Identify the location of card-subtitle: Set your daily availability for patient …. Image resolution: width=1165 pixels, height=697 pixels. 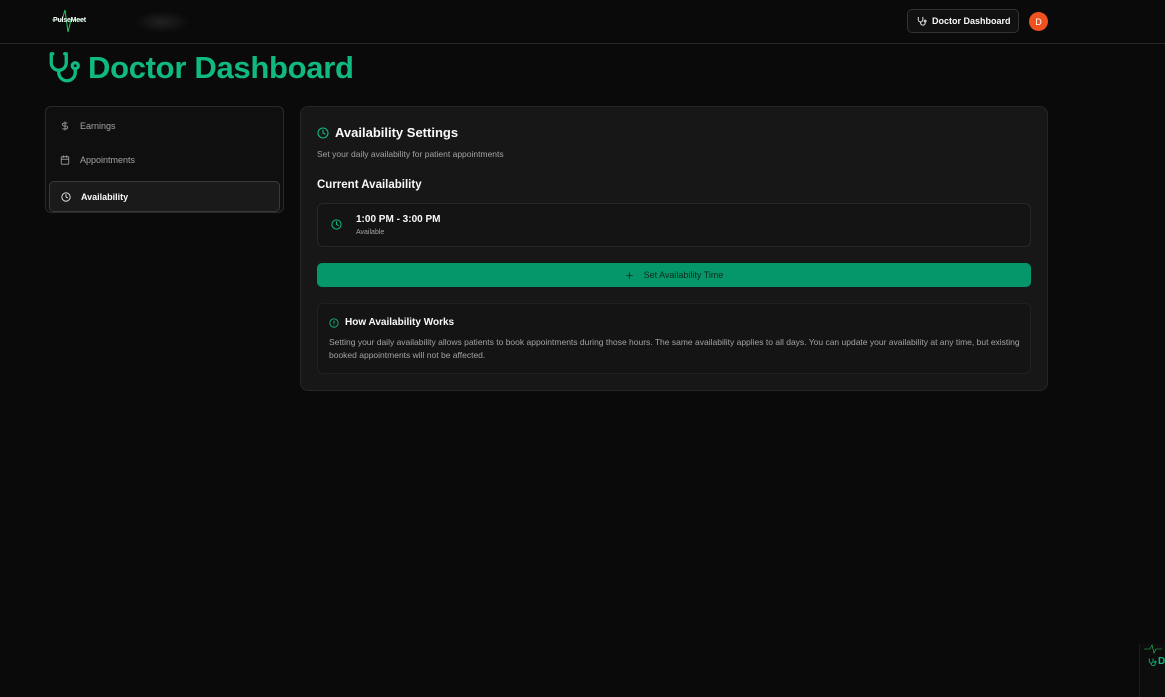
(410, 154).